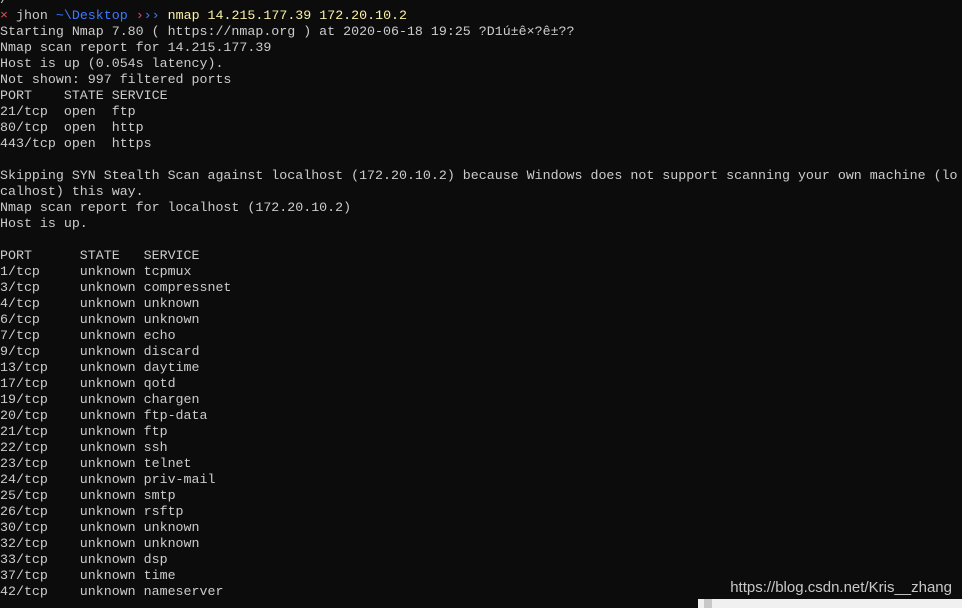 The image size is (962, 608). I want to click on output-line: 26/tcp unknown rsftp, so click(92, 511).